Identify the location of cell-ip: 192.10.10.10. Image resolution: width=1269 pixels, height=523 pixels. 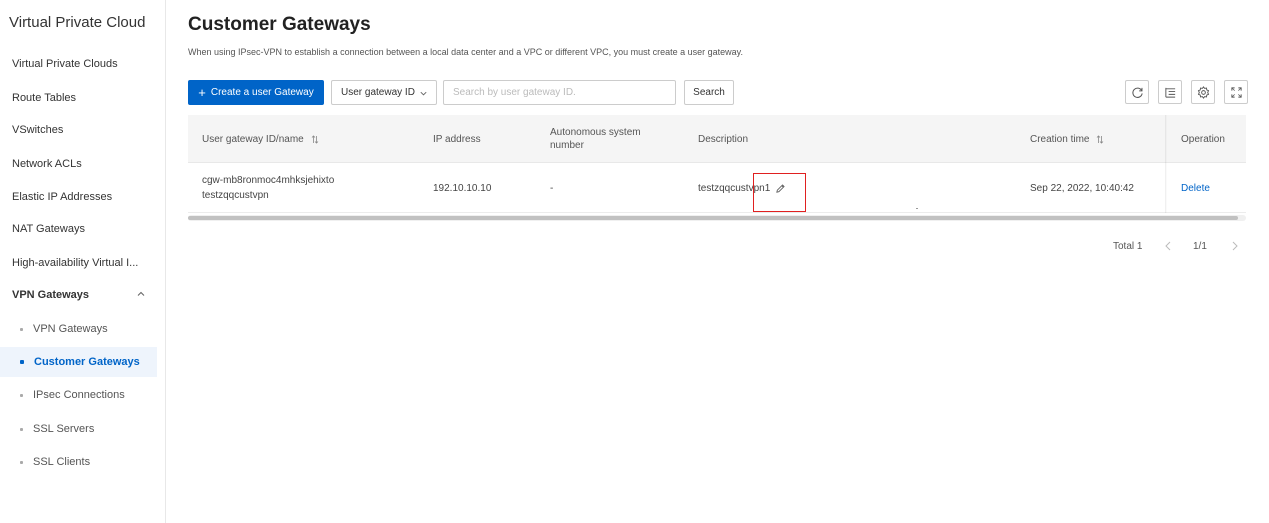
(462, 188).